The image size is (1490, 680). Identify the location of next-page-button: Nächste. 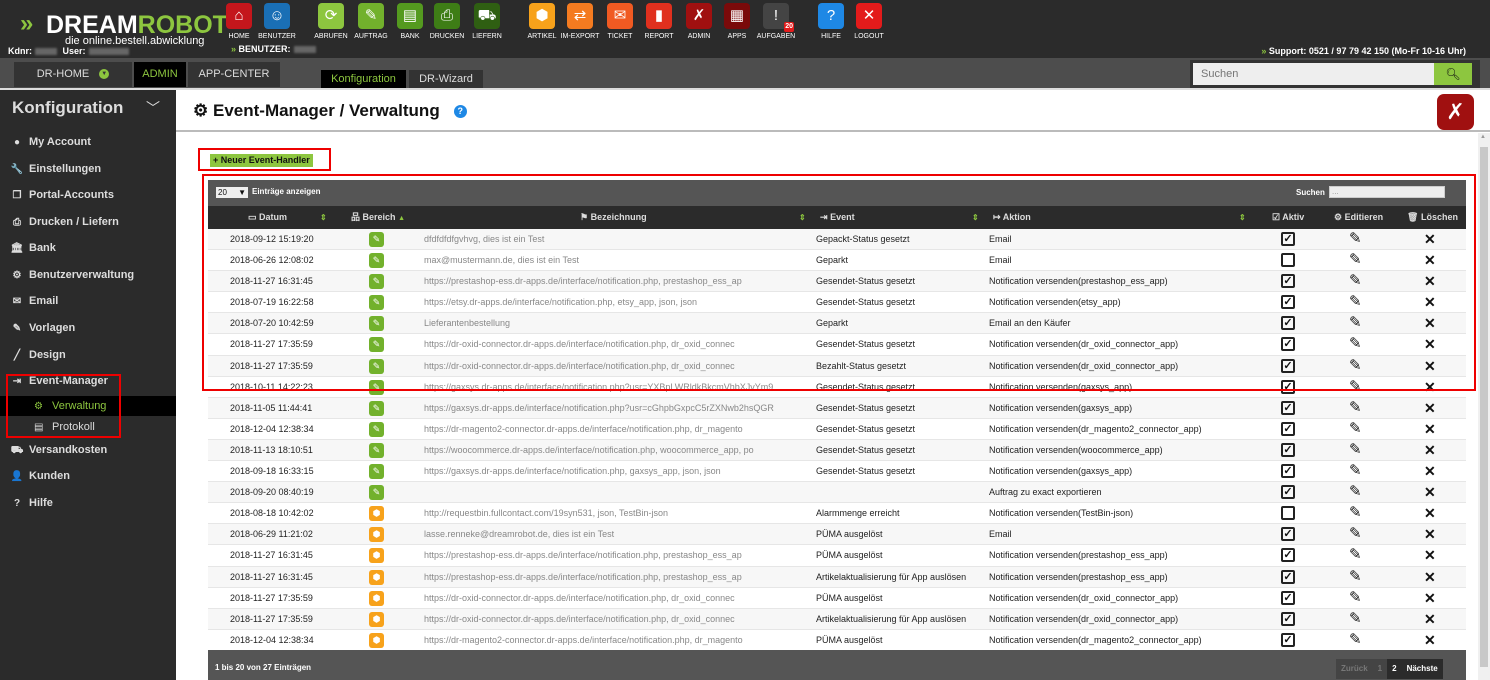
(1422, 669).